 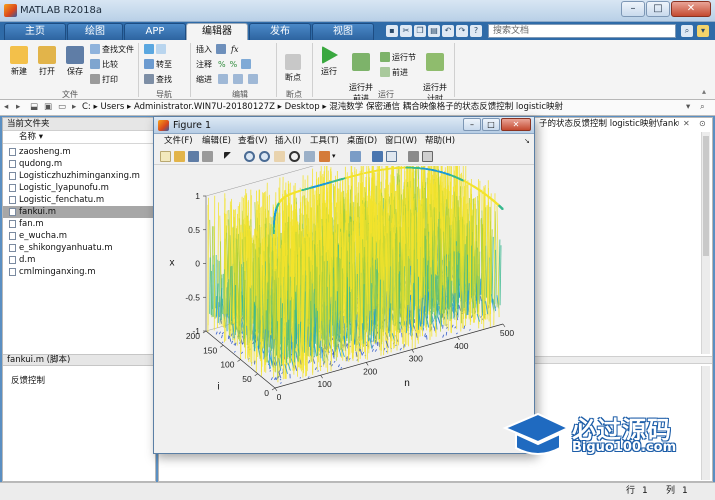 I want to click on save-quick-icon: ▪, so click(x=392, y=31).